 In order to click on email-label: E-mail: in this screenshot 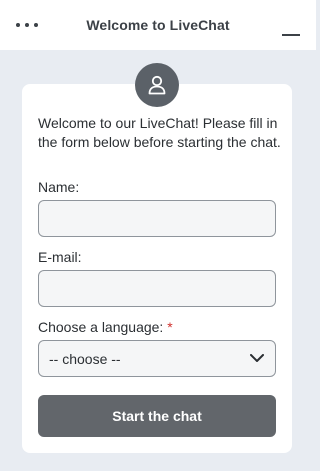, I will do `click(60, 257)`.